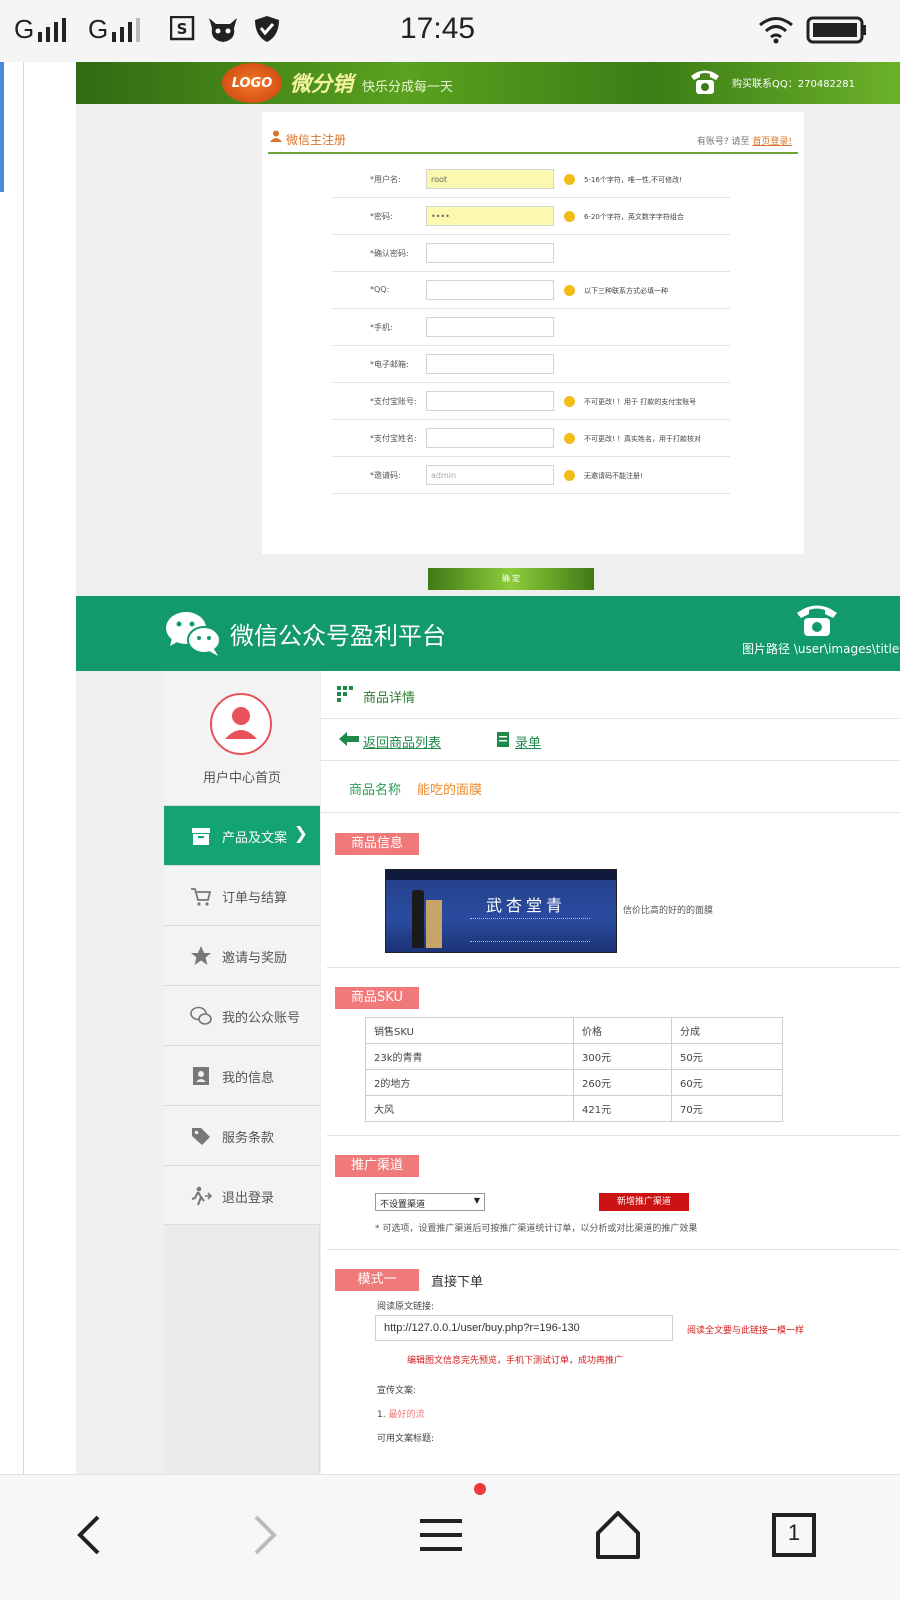  I want to click on breadcrumb: 商品详情, so click(610, 695).